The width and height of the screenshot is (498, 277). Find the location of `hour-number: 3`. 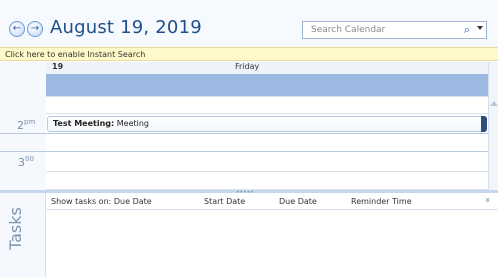

hour-number: 3 is located at coordinates (21, 162).